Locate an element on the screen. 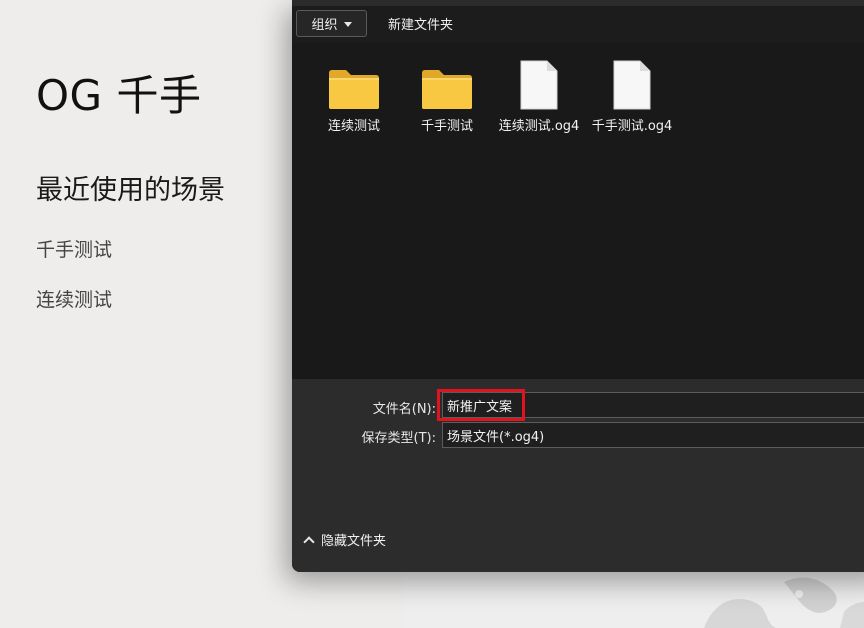 This screenshot has width=864, height=628. hide-folders-label: 隐藏文件夹 is located at coordinates (354, 541).